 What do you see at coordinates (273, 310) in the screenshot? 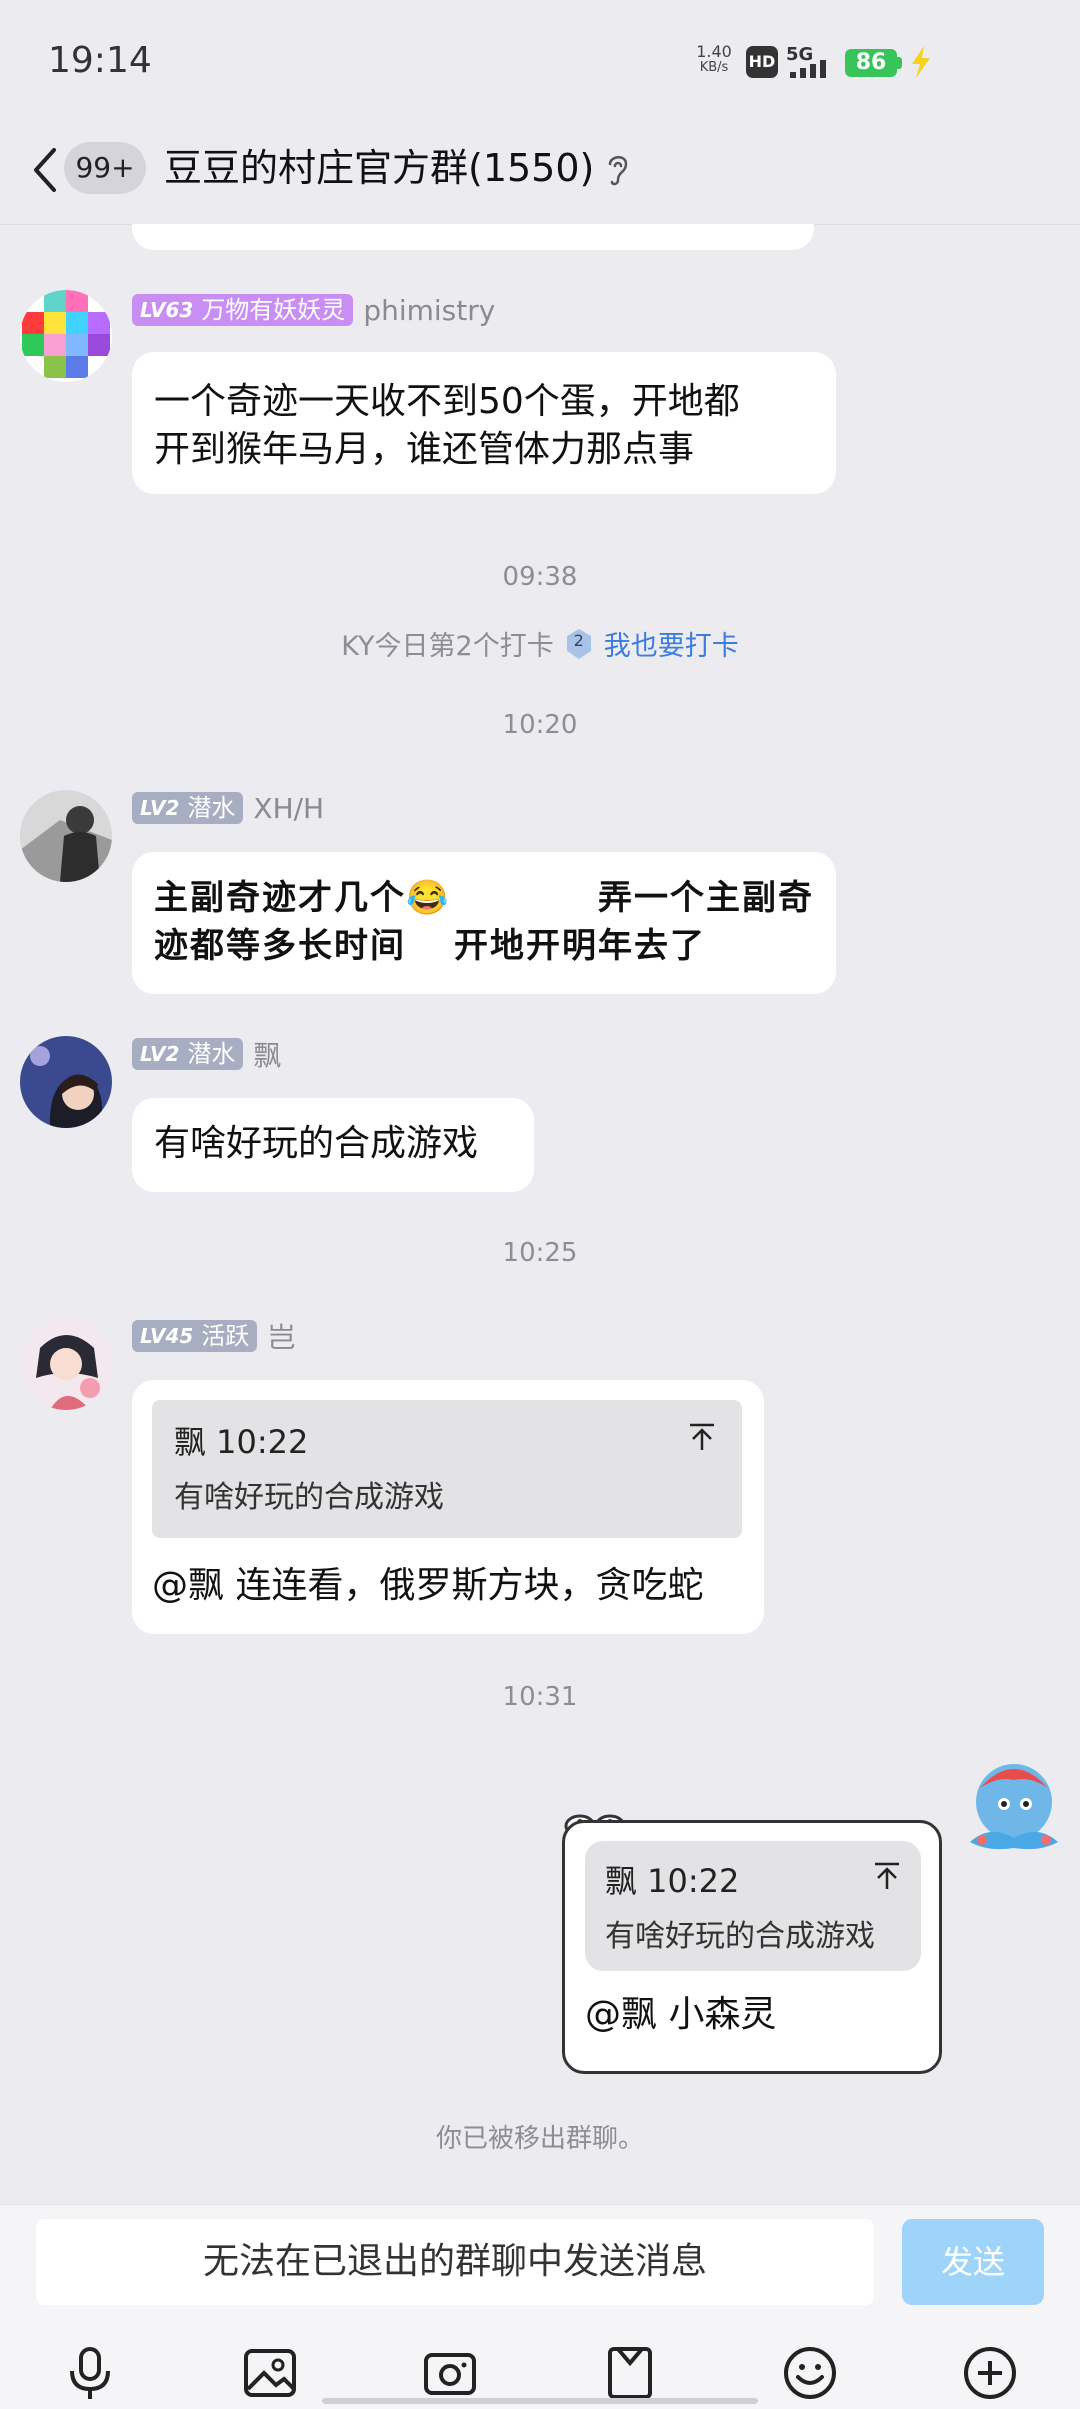
I see `level-title: 万物有妖妖灵` at bounding box center [273, 310].